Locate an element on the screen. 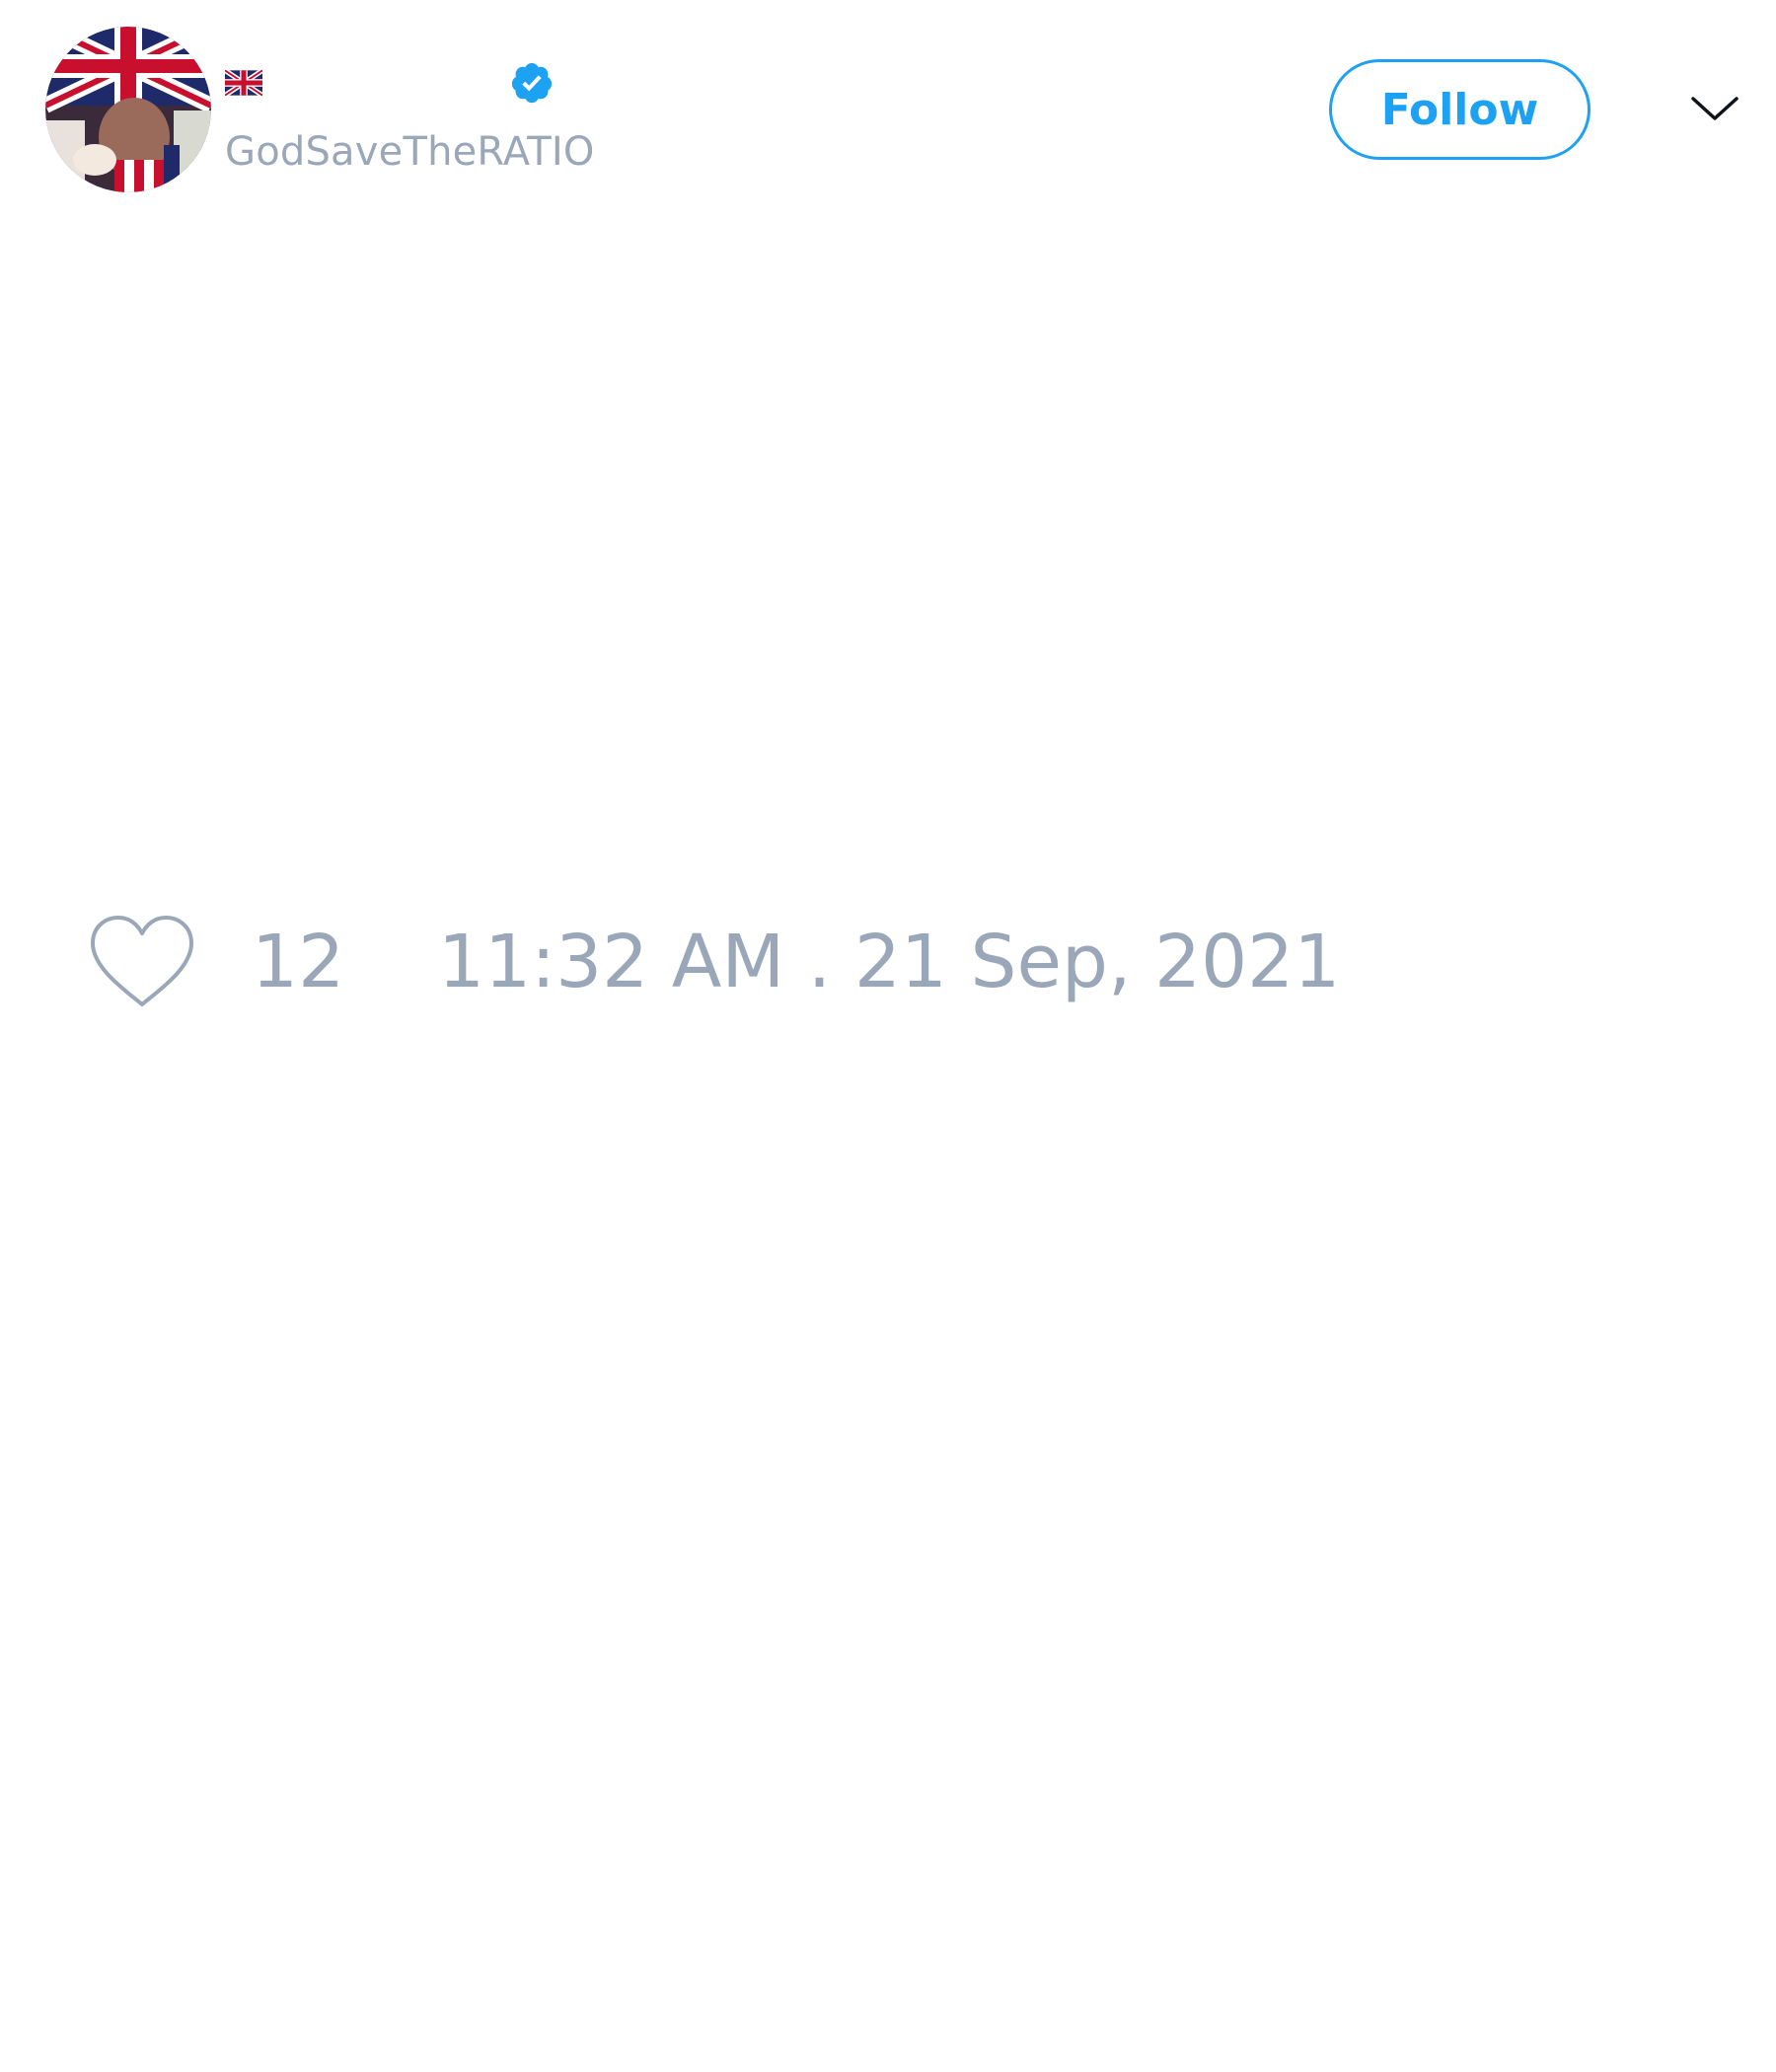 The image size is (1776, 2072). chevron-down-icon is located at coordinates (1715, 109).